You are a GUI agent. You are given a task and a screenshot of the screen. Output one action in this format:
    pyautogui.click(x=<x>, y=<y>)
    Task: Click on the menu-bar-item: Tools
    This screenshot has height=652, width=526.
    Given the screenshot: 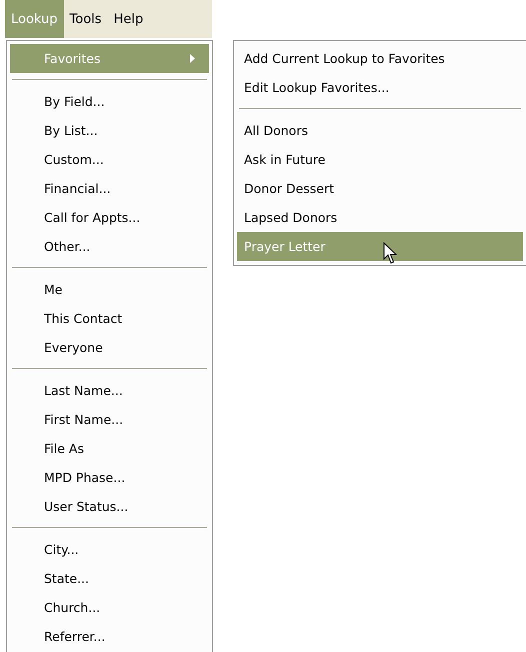 What is the action you would take?
    pyautogui.click(x=86, y=19)
    